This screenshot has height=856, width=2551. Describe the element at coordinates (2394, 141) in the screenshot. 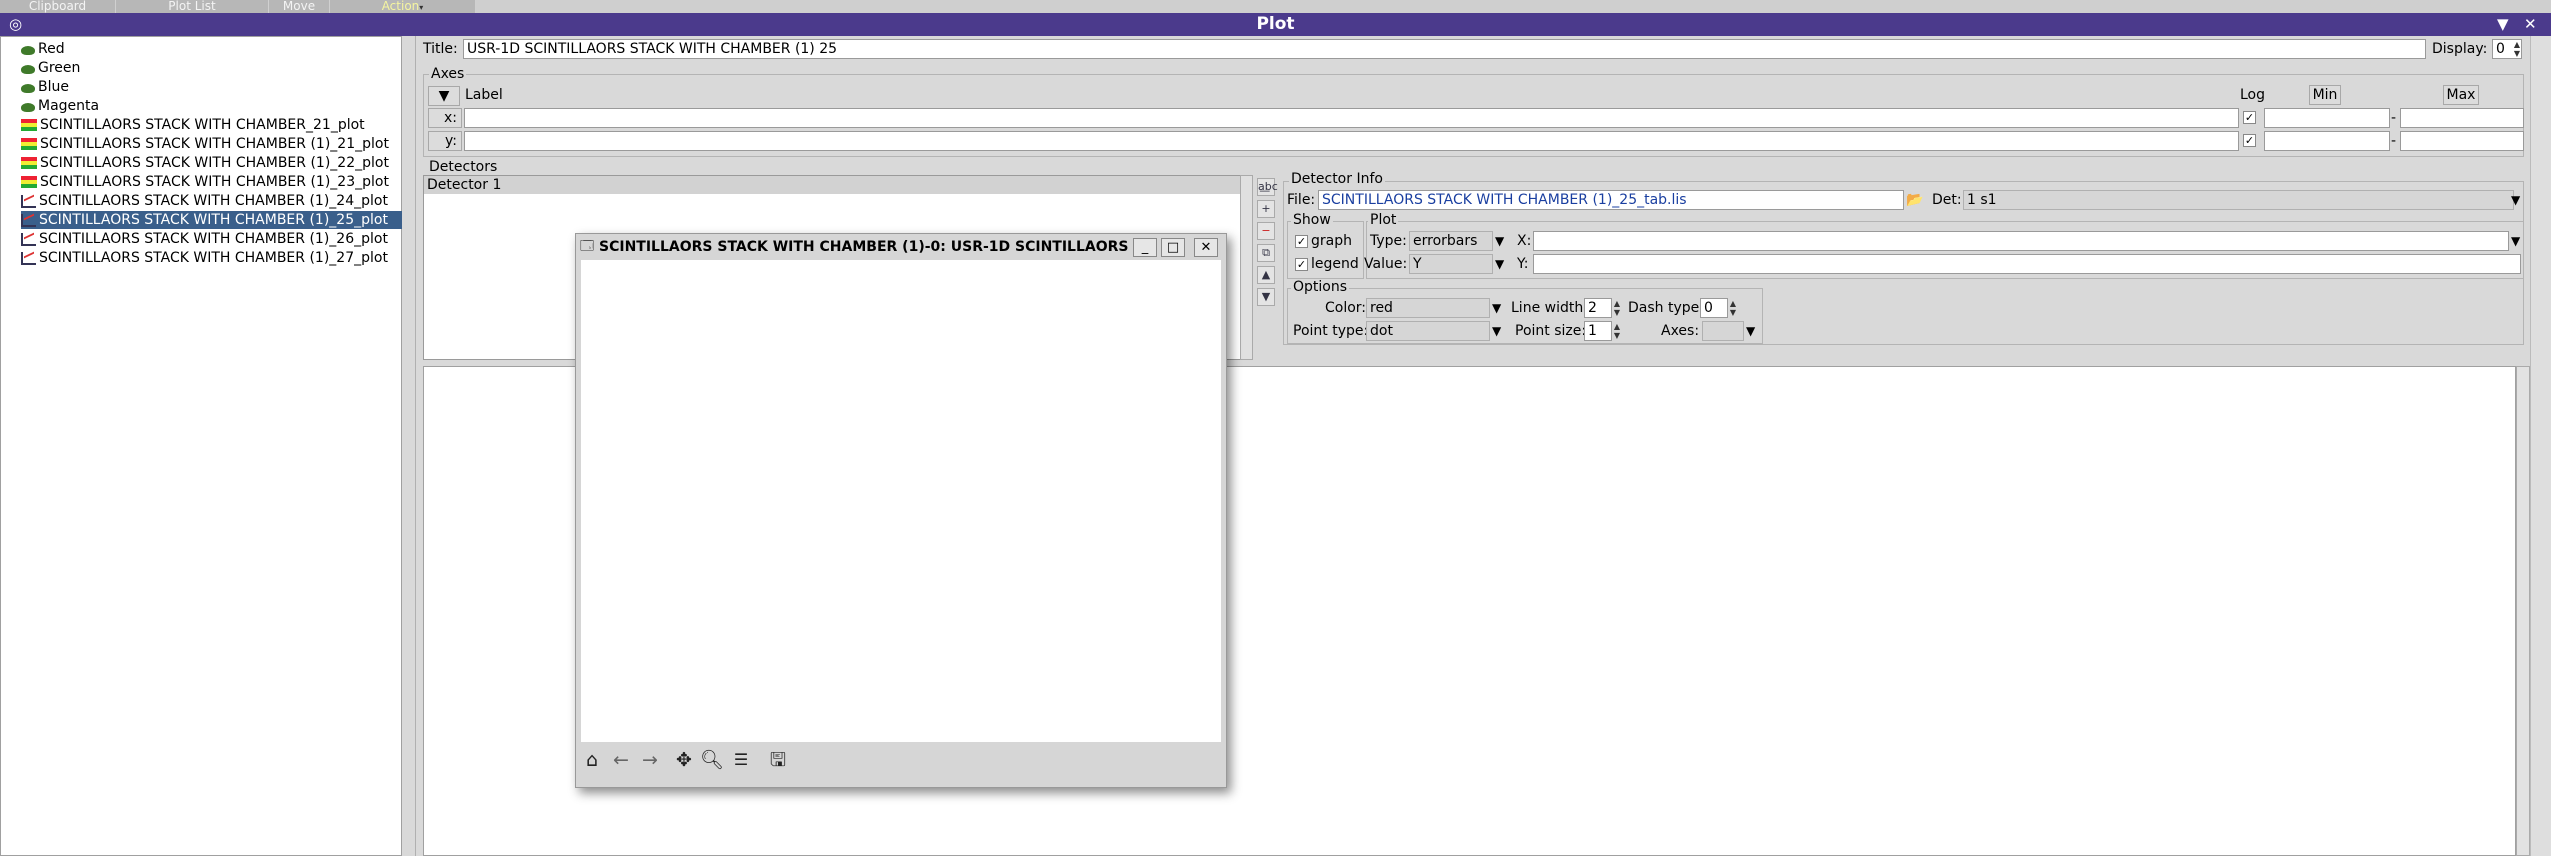

I see `y-range-dash: -` at that location.